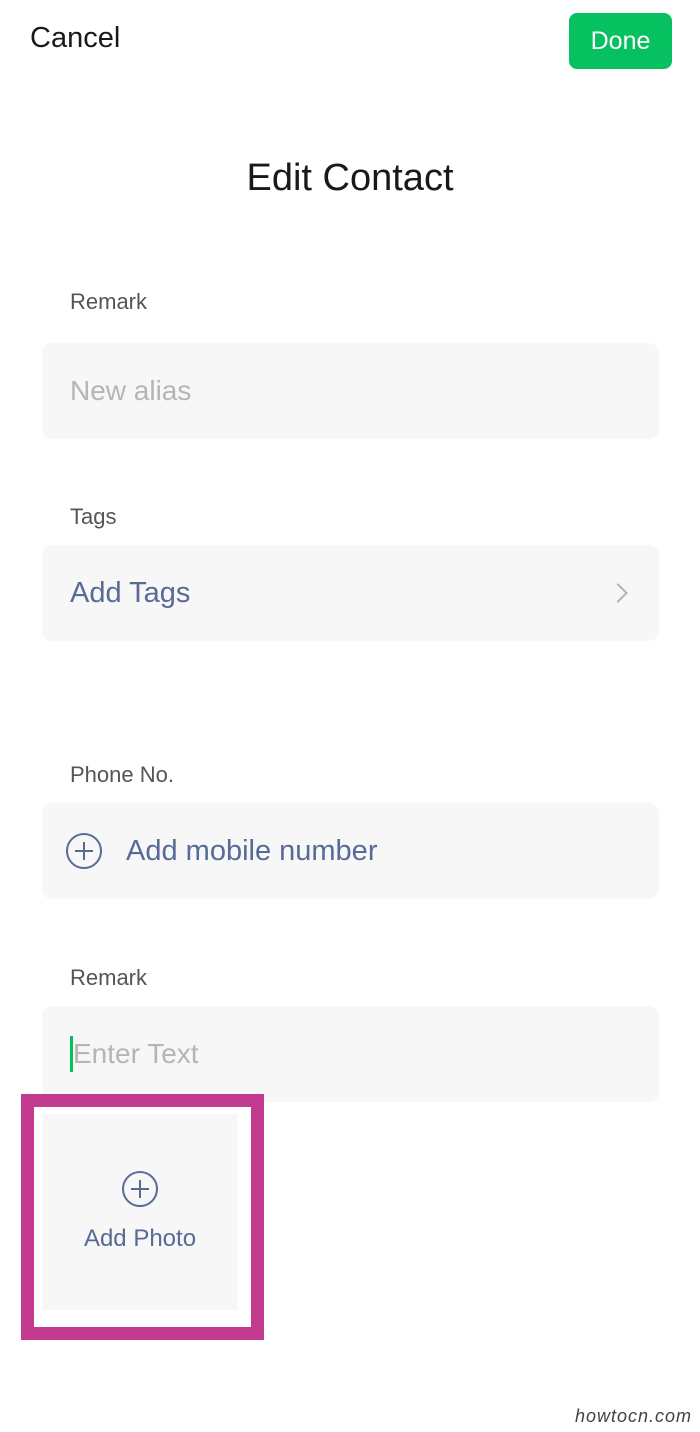 The height and width of the screenshot is (1432, 700). I want to click on add-photo-button: Add Photo, so click(140, 1212).